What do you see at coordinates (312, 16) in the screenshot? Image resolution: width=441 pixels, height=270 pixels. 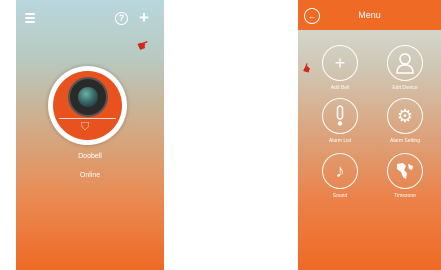 I see `back-icon: ←` at bounding box center [312, 16].